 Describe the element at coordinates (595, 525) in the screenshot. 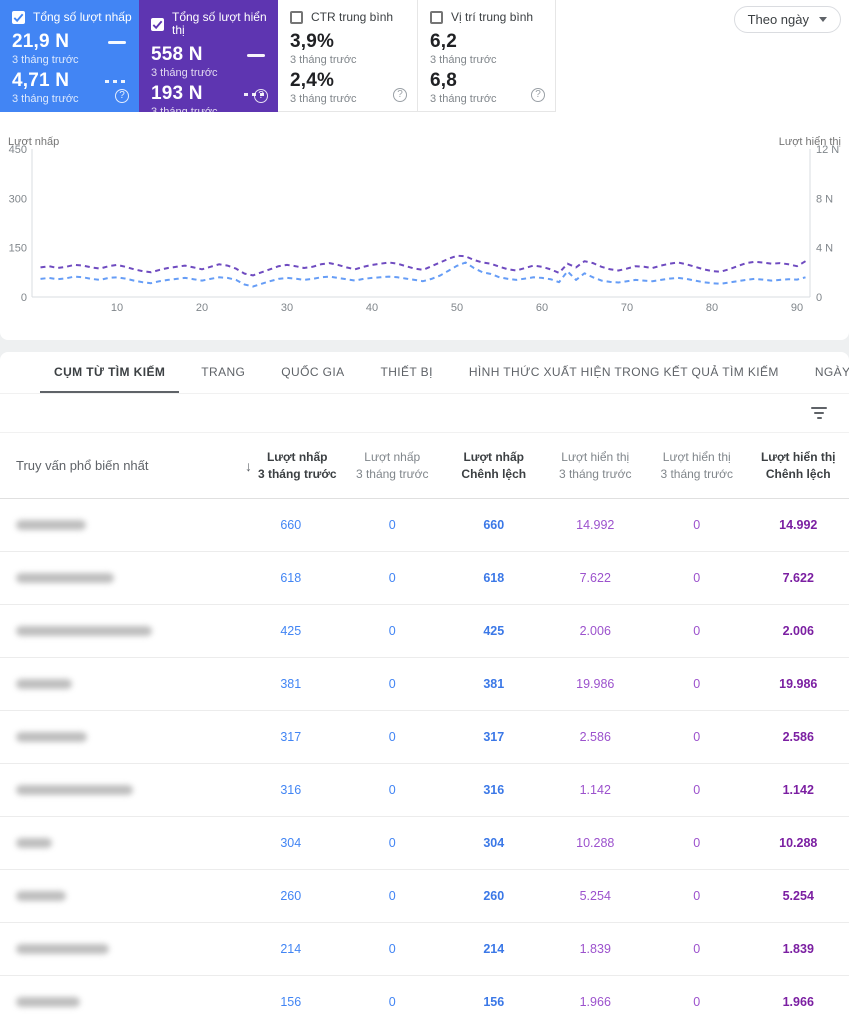

I see `cell-impressions-current: 14.992` at that location.